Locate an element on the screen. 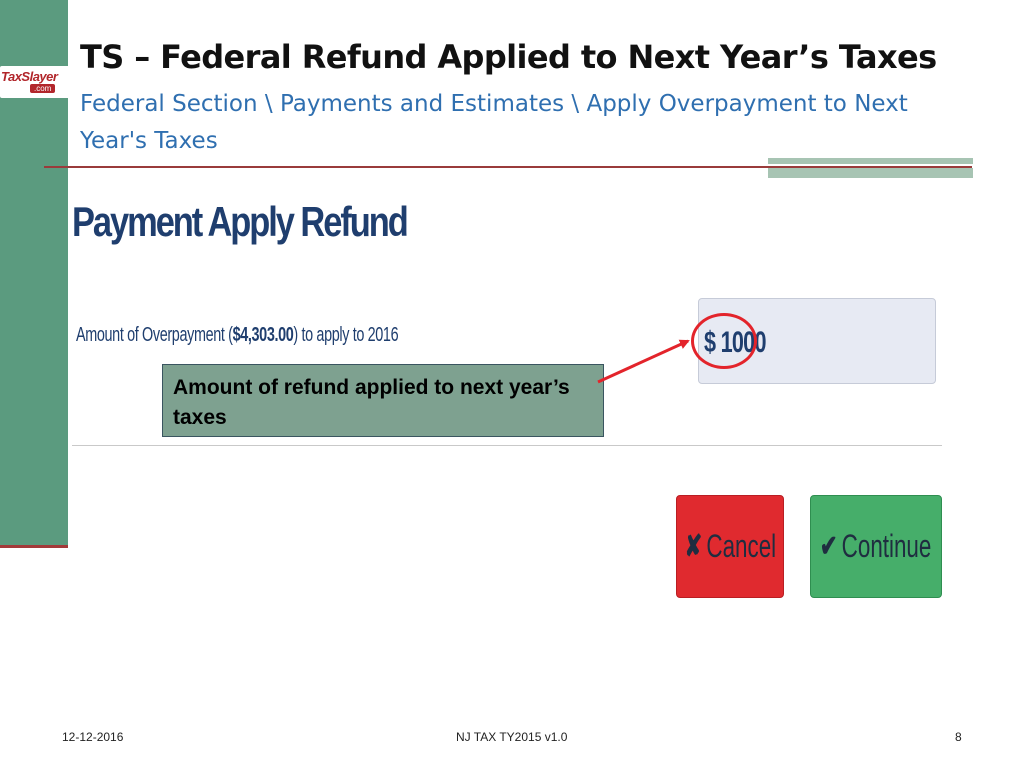  highlight-circle is located at coordinates (724, 341).